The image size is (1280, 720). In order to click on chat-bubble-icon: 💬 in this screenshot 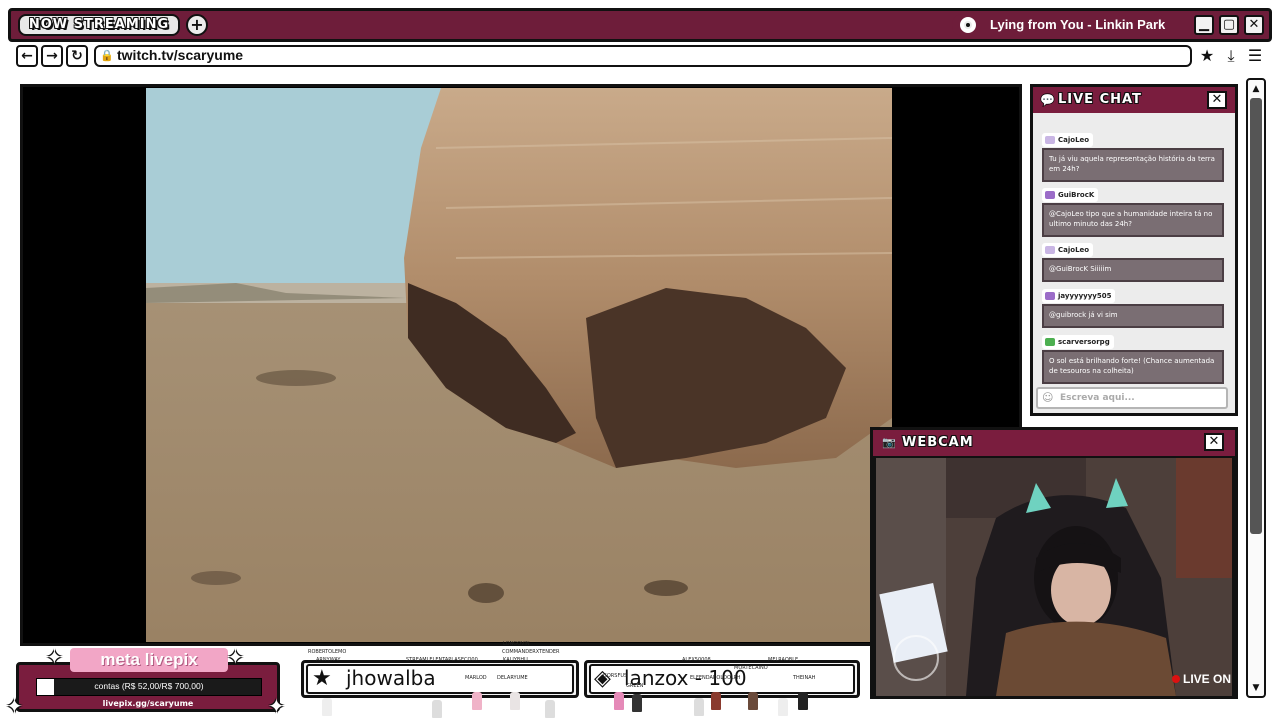, I will do `click(1047, 100)`.